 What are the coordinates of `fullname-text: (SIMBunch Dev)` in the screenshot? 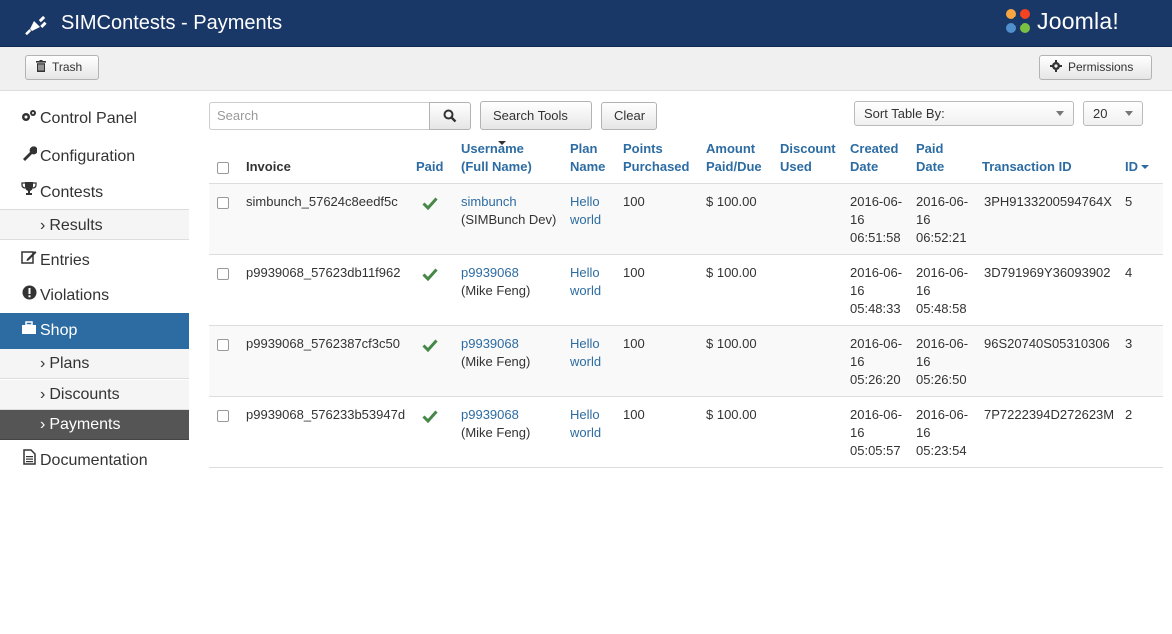 It's located at (509, 219).